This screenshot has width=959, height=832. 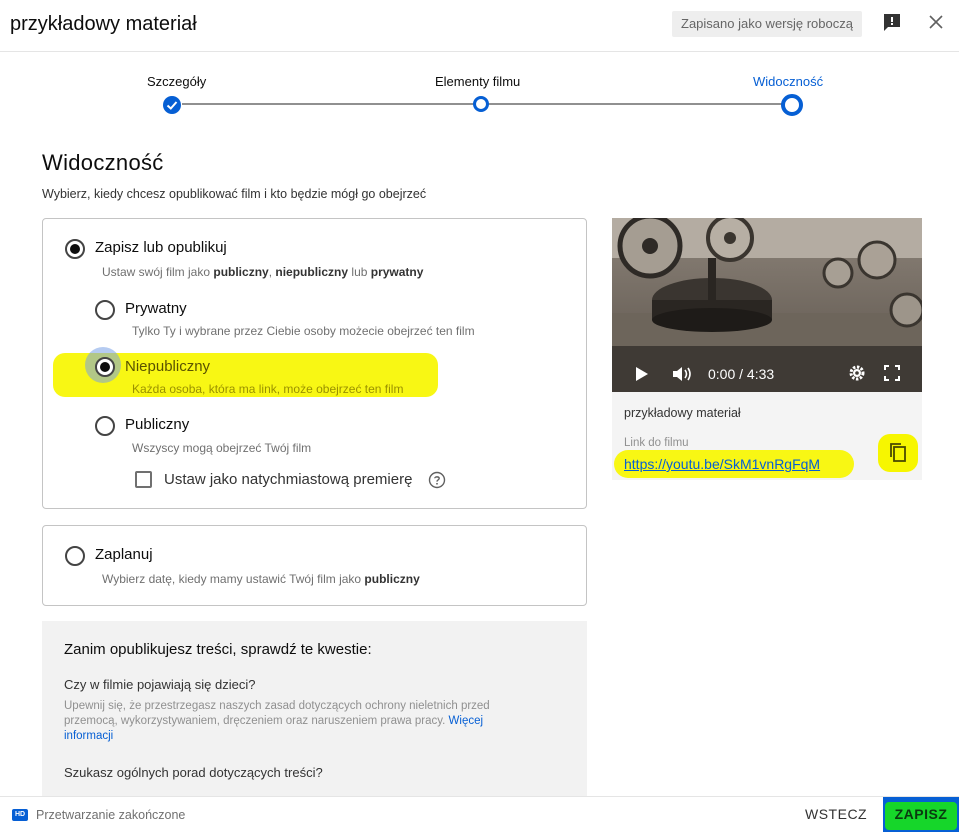 What do you see at coordinates (683, 374) in the screenshot?
I see `volume-icon` at bounding box center [683, 374].